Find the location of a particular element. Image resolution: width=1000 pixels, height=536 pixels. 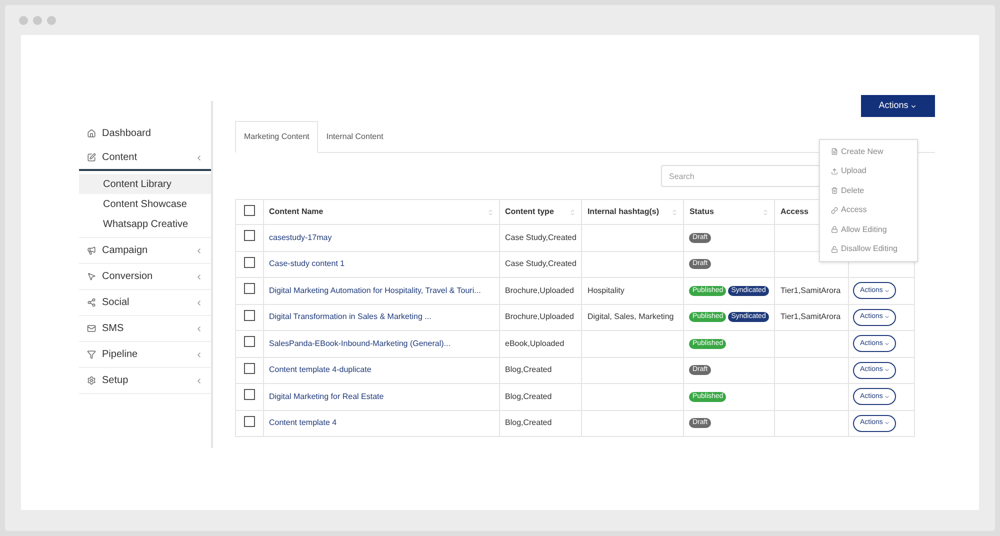

settings-icon is located at coordinates (91, 380).